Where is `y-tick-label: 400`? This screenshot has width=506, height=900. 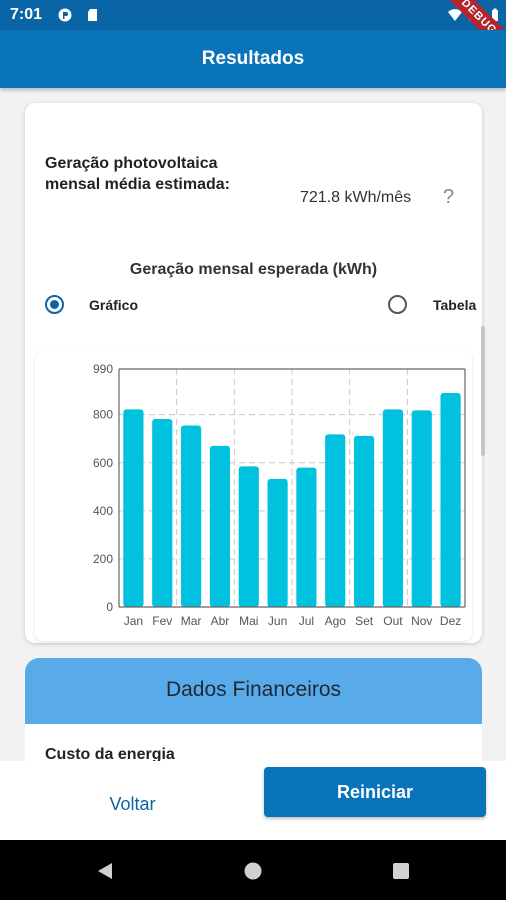 y-tick-label: 400 is located at coordinates (103, 511).